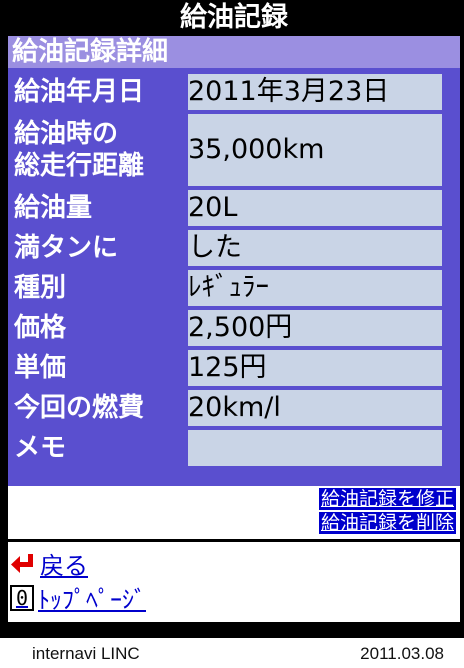 This screenshot has height=668, width=464. I want to click on row-label-unit-price: 単価, so click(99, 368).